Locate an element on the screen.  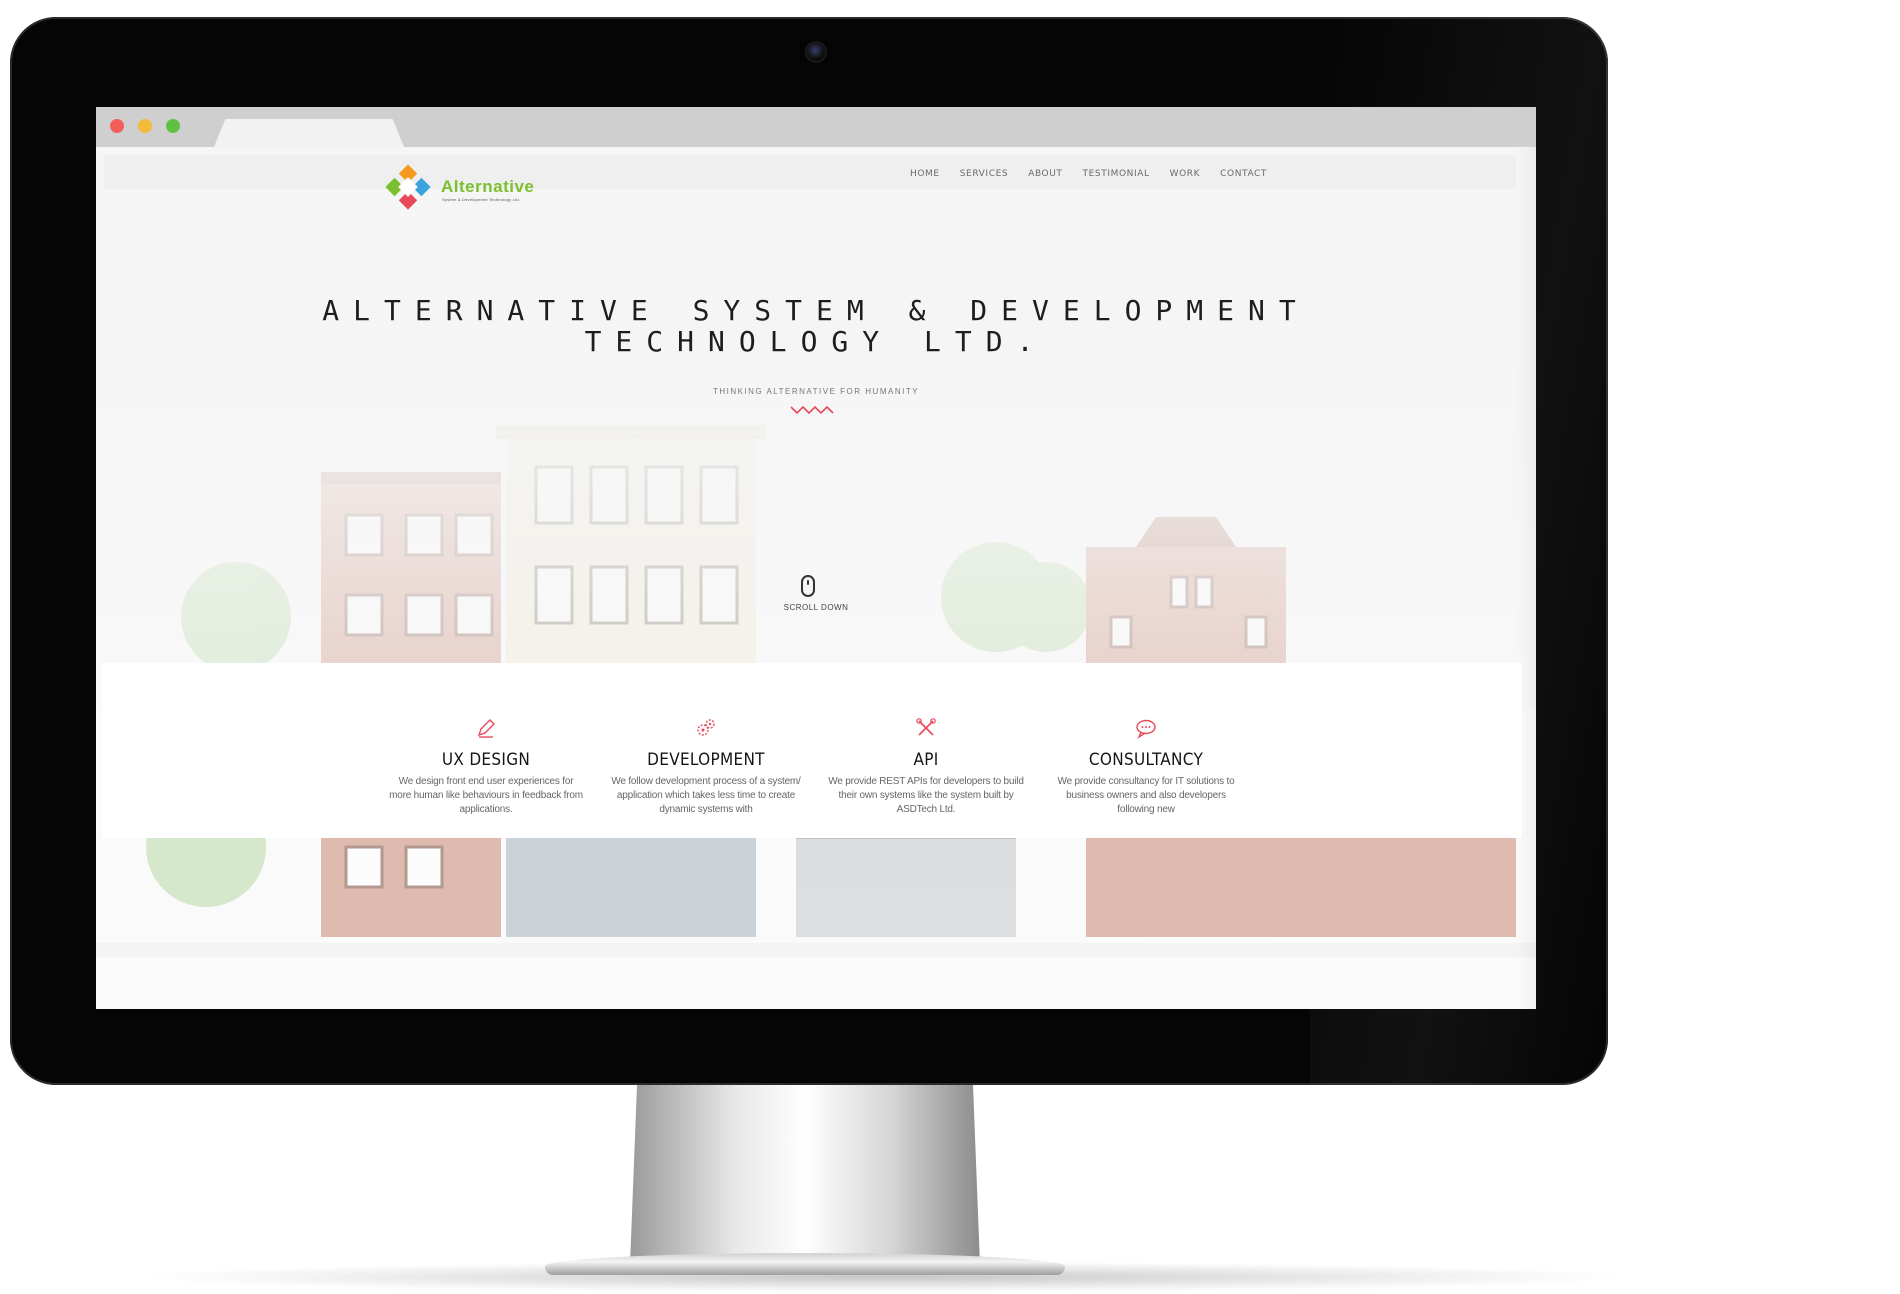
minimize-window-button is located at coordinates (145, 126).